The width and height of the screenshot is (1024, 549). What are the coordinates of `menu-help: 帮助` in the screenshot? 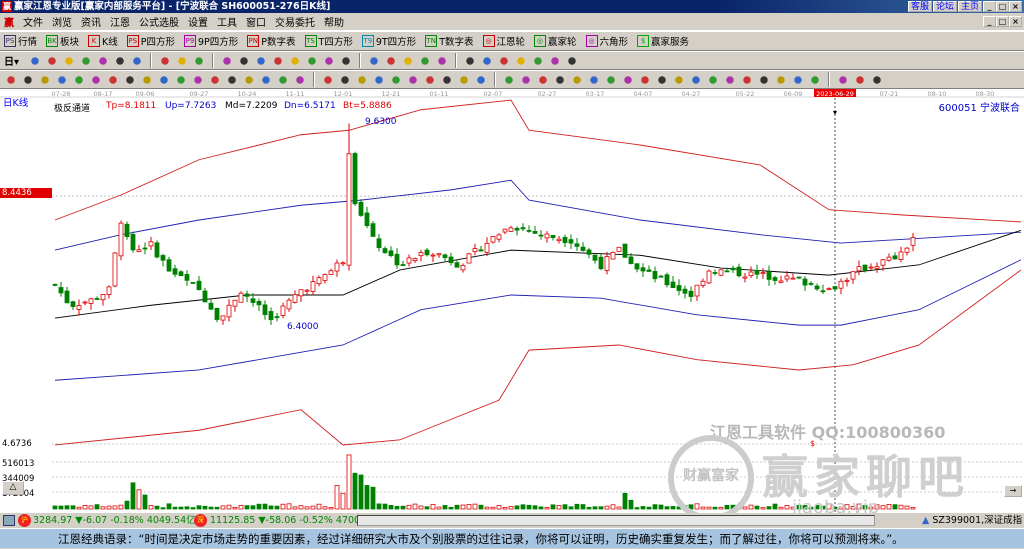 It's located at (334, 21).